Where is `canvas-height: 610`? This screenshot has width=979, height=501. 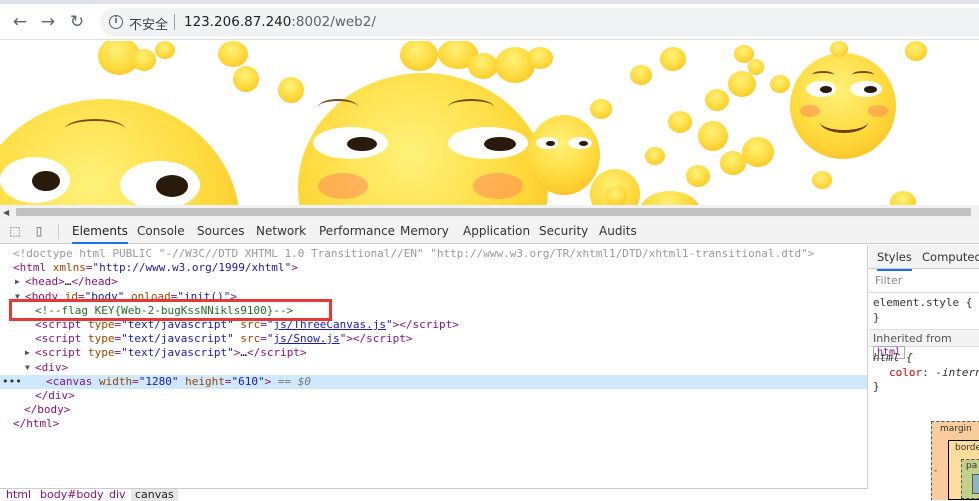 canvas-height: 610 is located at coordinates (248, 381).